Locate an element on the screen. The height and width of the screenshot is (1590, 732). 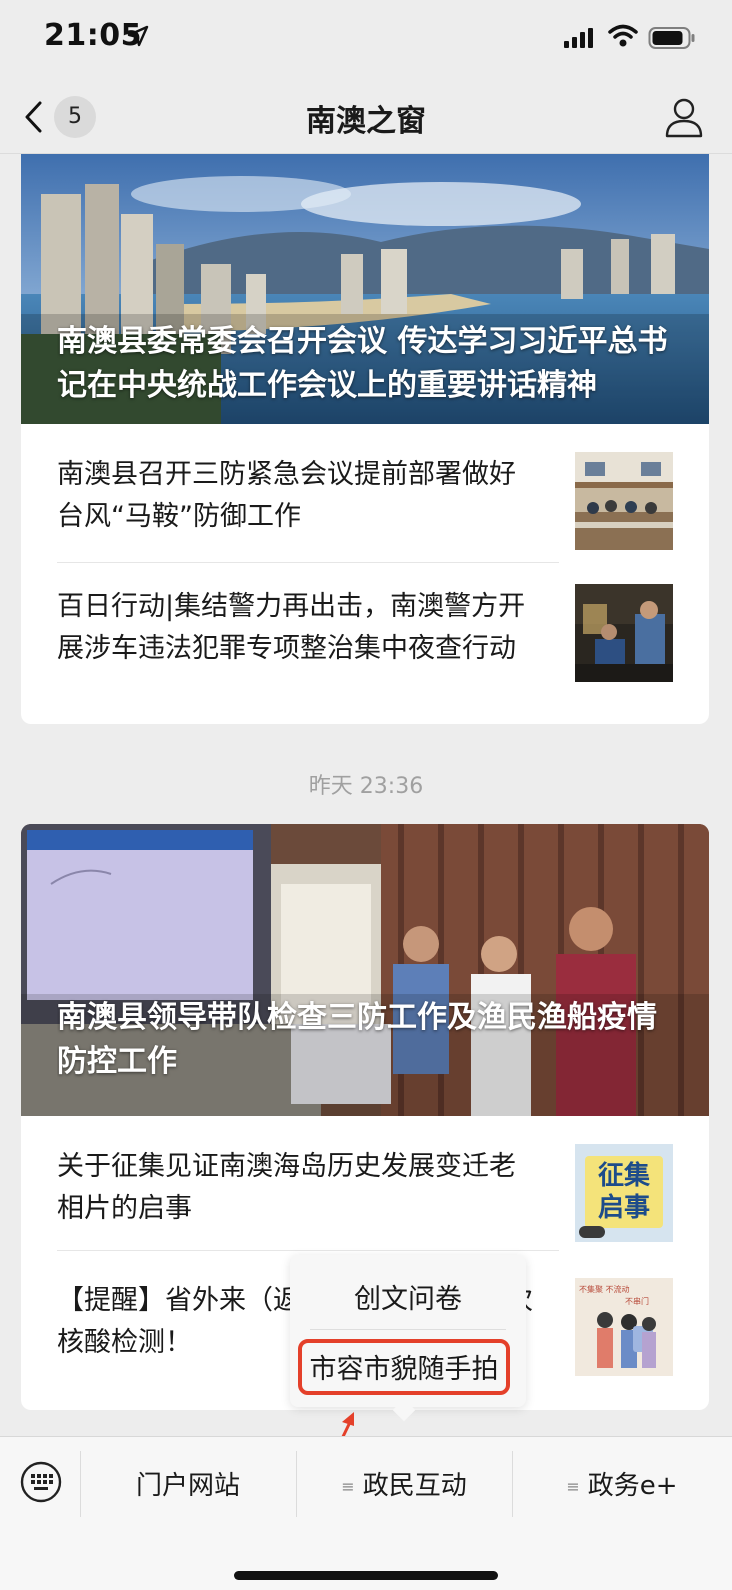
thumb-text: 不流动 is located at coordinates (617, 1289).